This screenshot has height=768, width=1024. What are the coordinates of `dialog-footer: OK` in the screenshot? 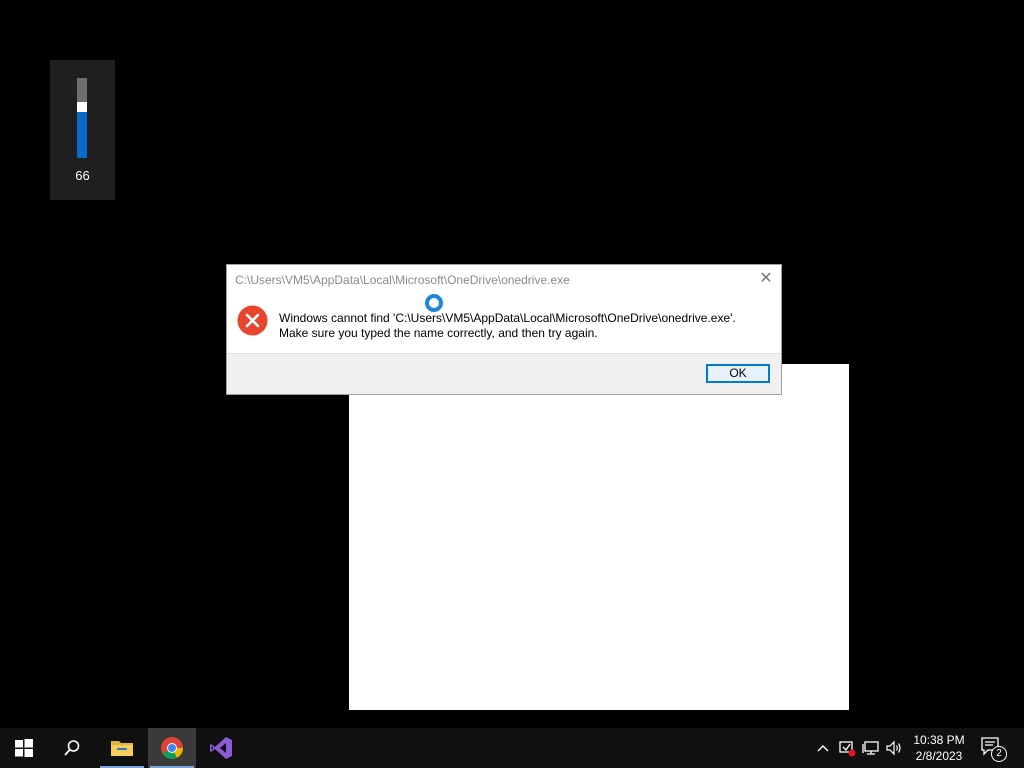 It's located at (504, 373).